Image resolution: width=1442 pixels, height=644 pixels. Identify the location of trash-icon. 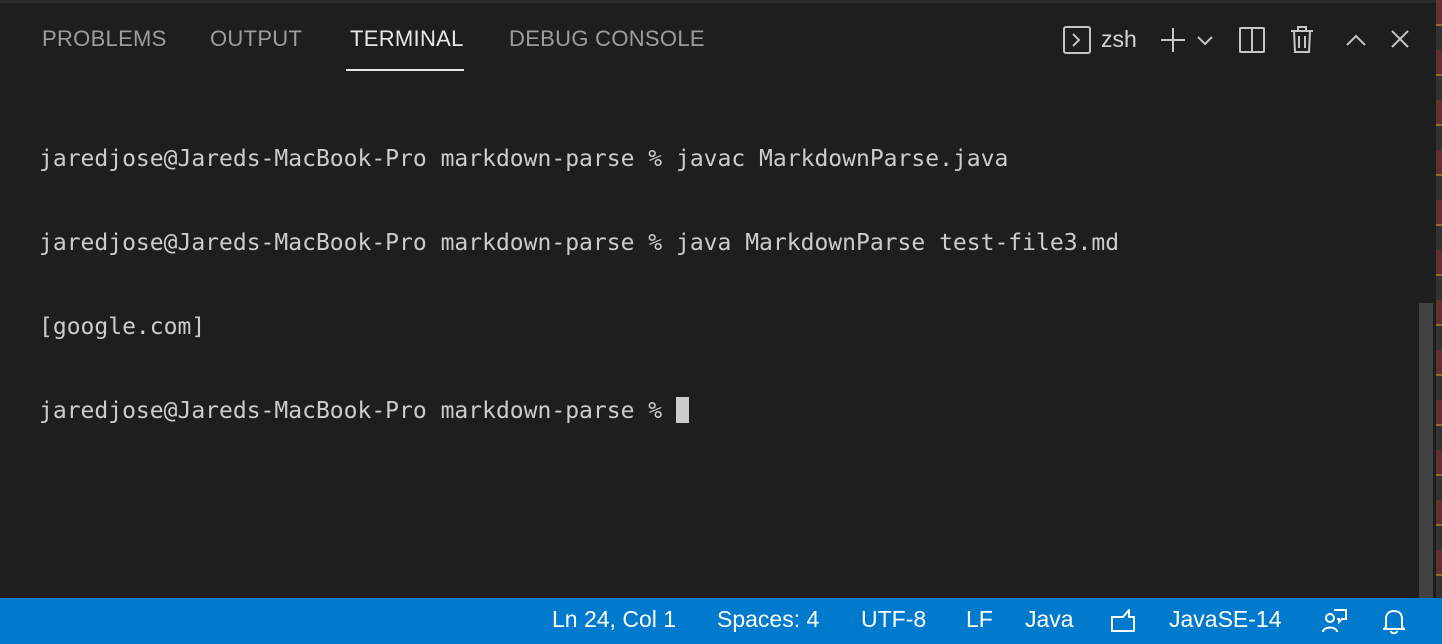
(1302, 40).